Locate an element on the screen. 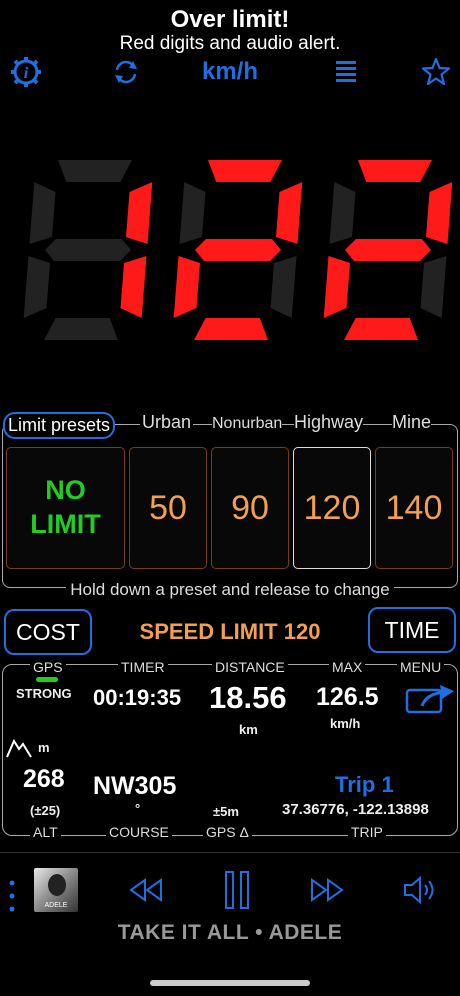  preset-header-urban: Urban is located at coordinates (167, 422).